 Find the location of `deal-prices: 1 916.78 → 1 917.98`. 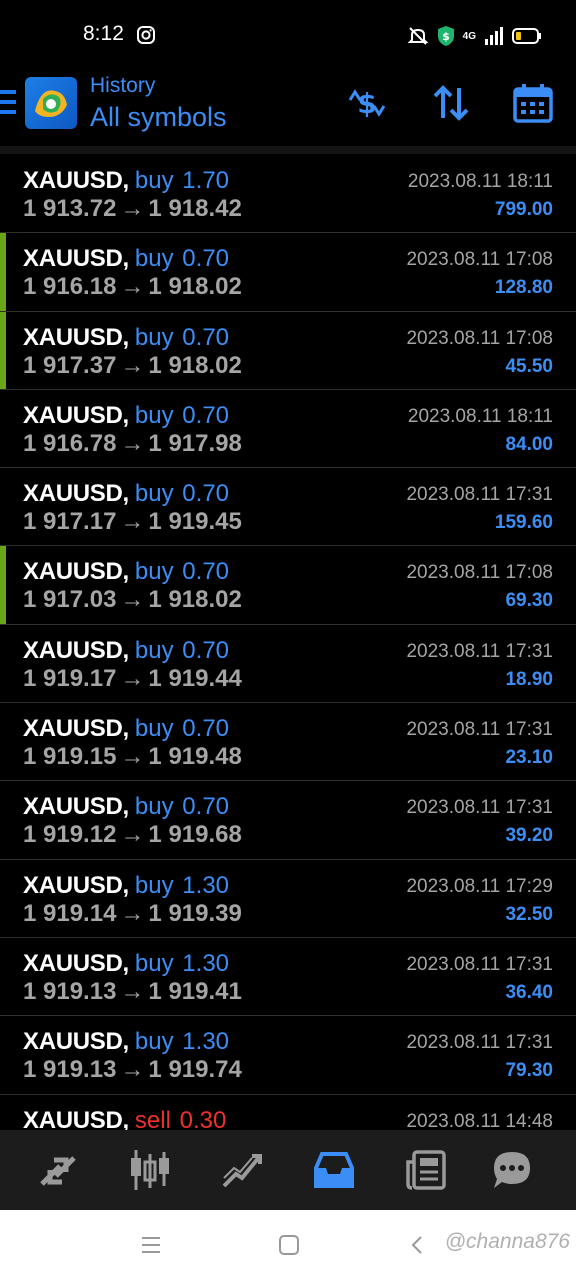

deal-prices: 1 916.78 → 1 917.98 is located at coordinates (132, 444).